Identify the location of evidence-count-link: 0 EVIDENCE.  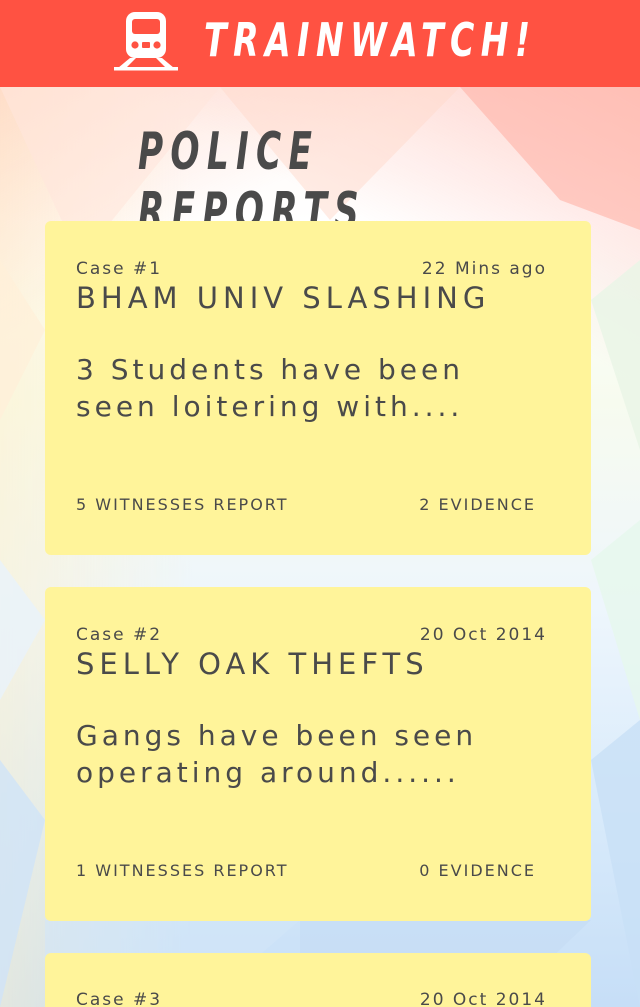
(477, 870).